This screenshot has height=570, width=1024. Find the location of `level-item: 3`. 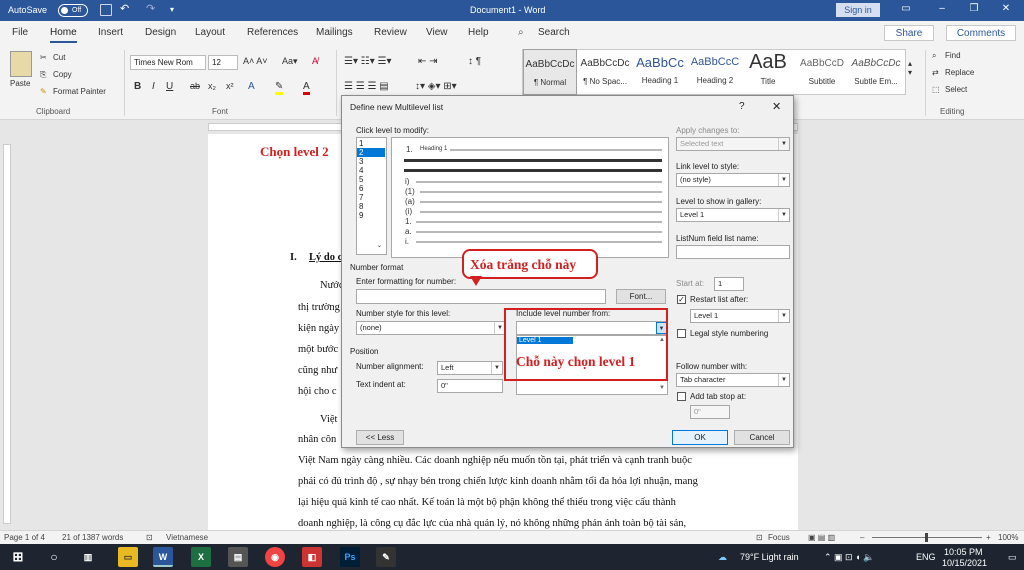

level-item: 3 is located at coordinates (361, 161).